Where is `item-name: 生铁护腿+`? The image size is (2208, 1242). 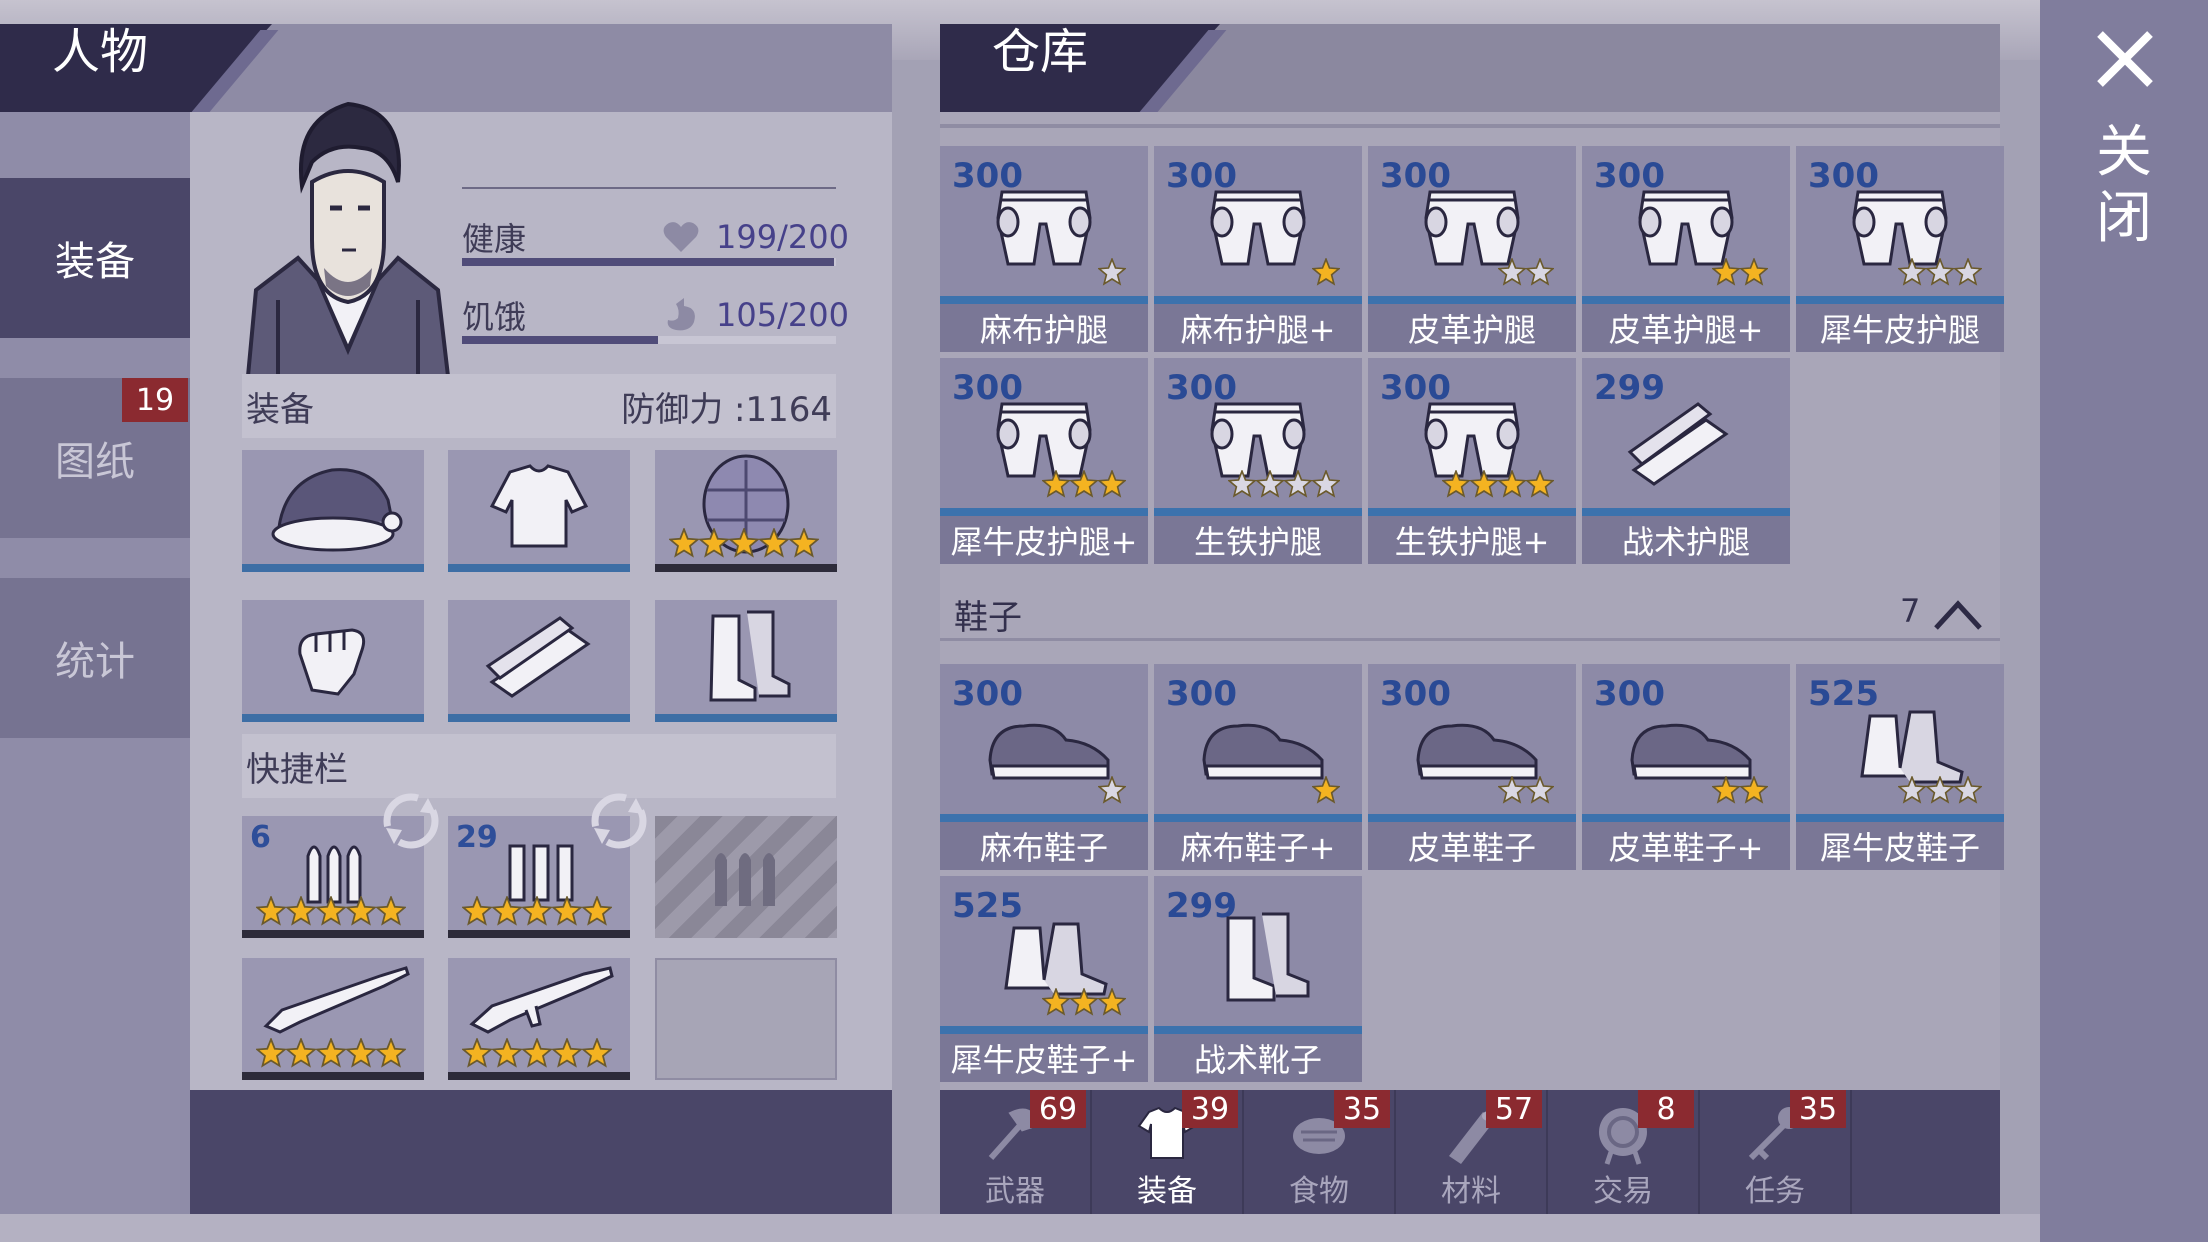 item-name: 生铁护腿+ is located at coordinates (1472, 540).